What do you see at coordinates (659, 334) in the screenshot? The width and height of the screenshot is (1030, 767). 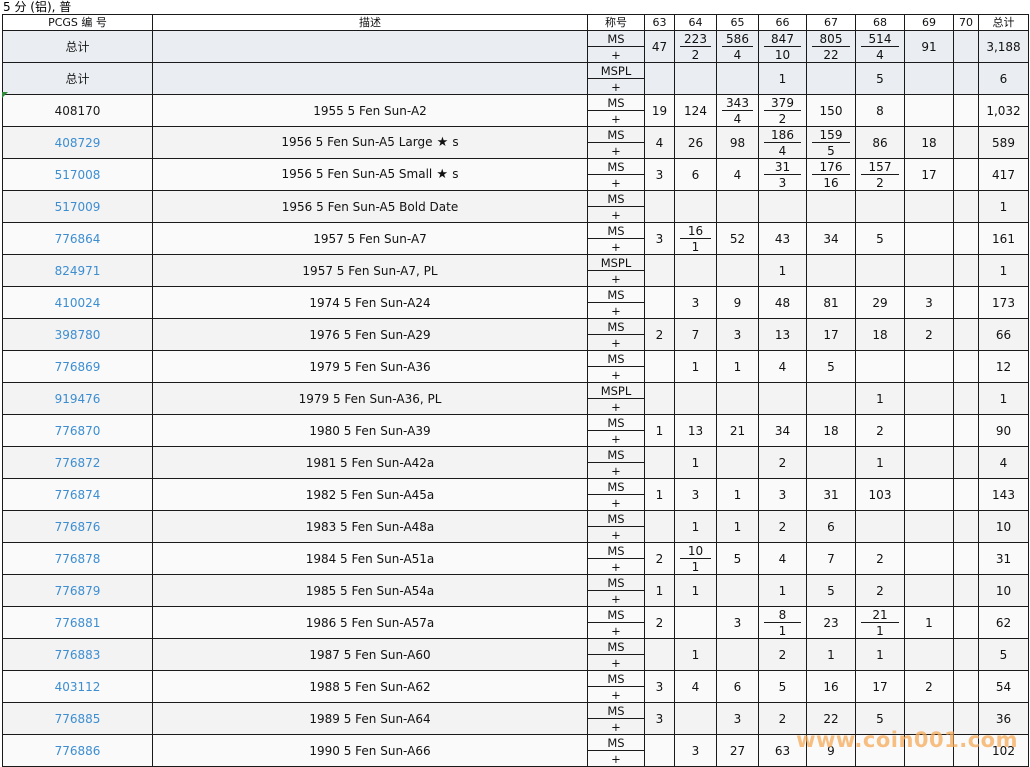 I see `grade-63-cell: 2` at bounding box center [659, 334].